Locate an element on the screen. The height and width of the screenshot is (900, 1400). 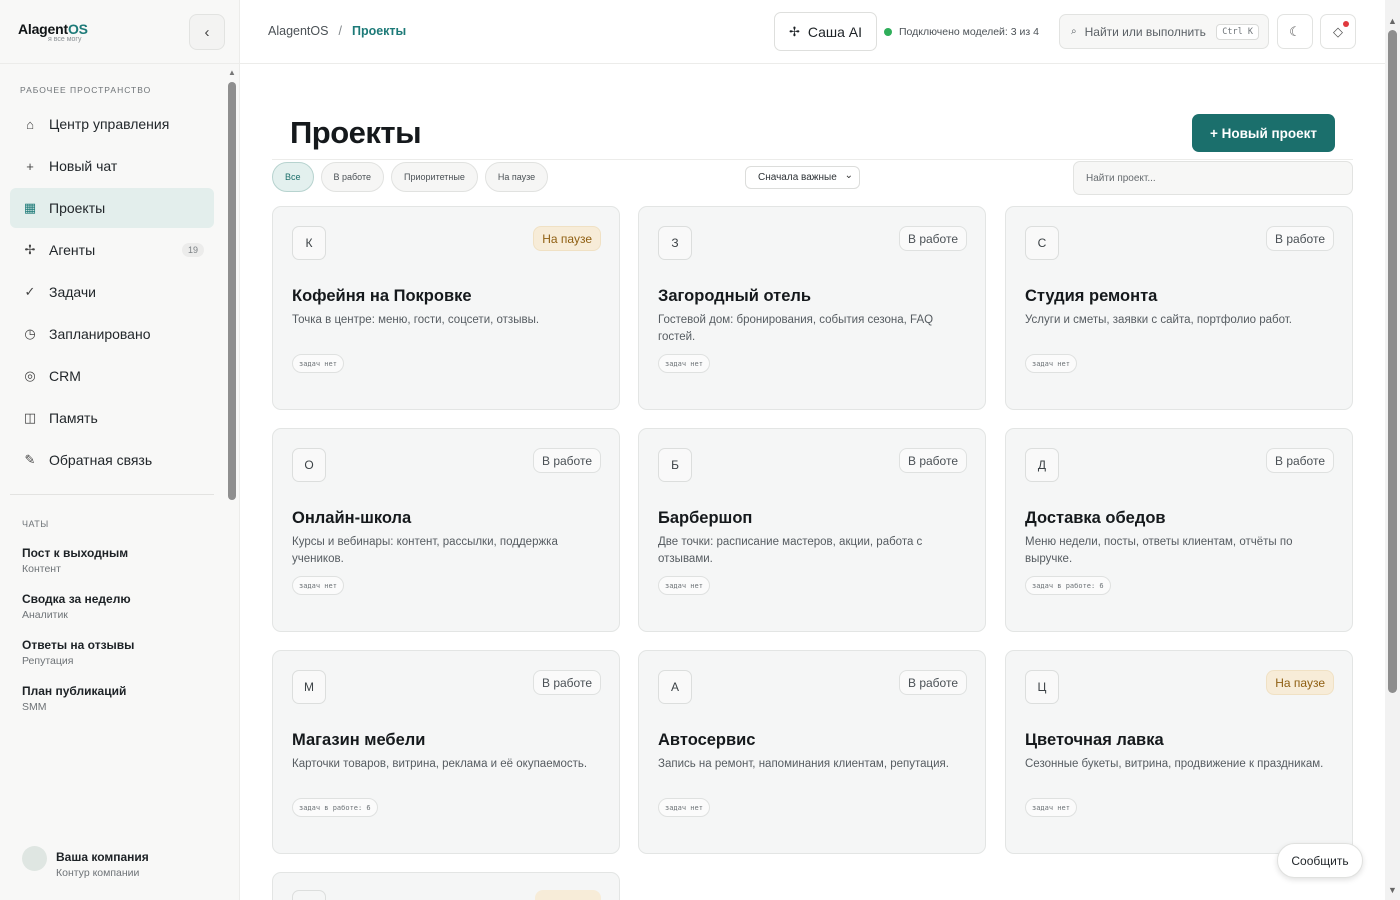
scroll-down-icon: ▼ is located at coordinates (1392, 890).